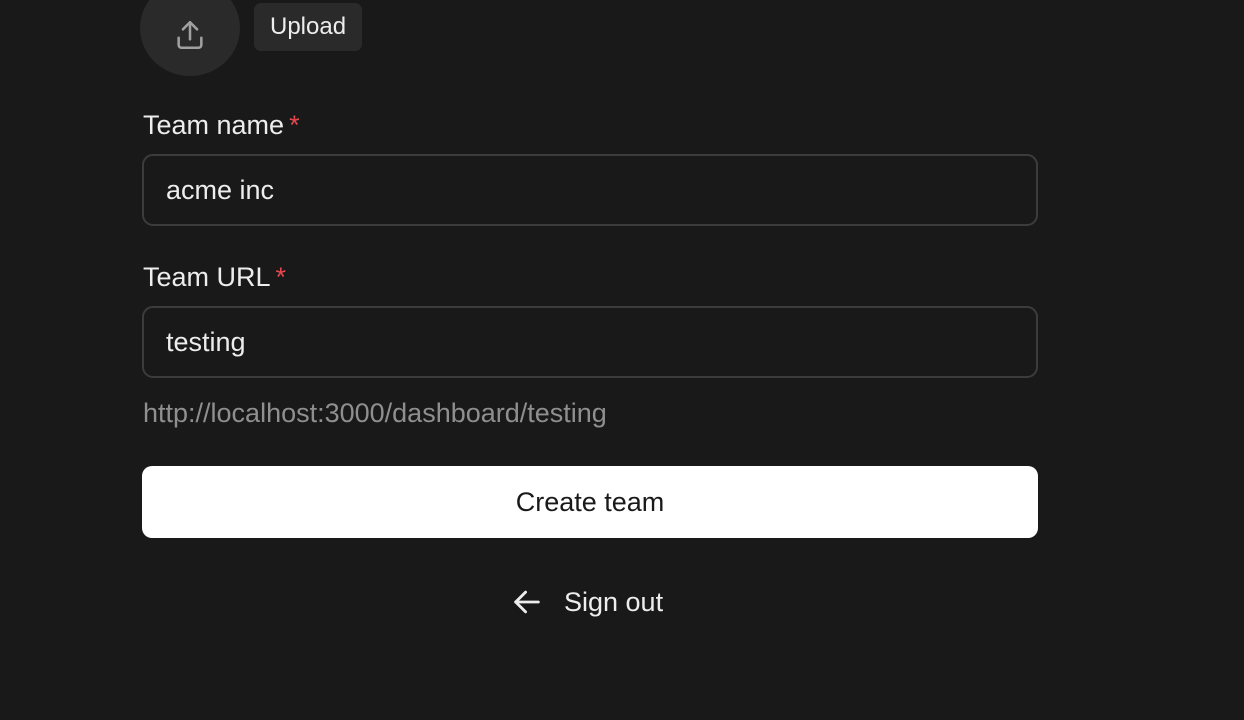 The image size is (1244, 720). I want to click on team-url-label: Team URL *, so click(214, 277).